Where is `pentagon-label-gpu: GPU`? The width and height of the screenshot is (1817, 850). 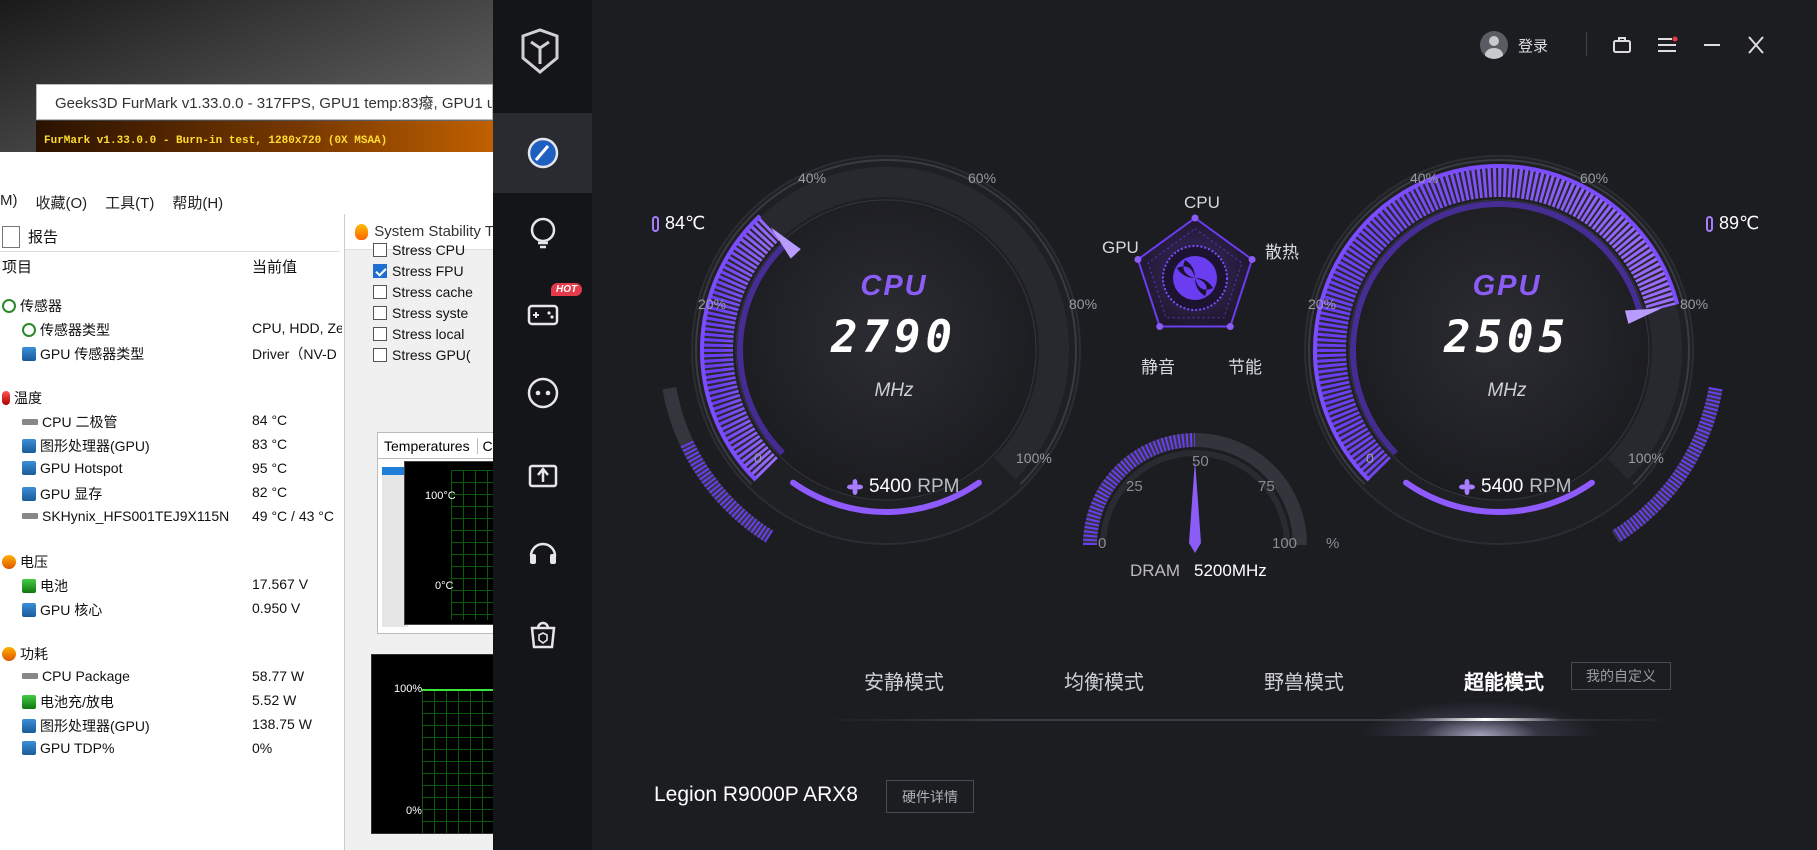
pentagon-label-gpu: GPU is located at coordinates (1120, 247).